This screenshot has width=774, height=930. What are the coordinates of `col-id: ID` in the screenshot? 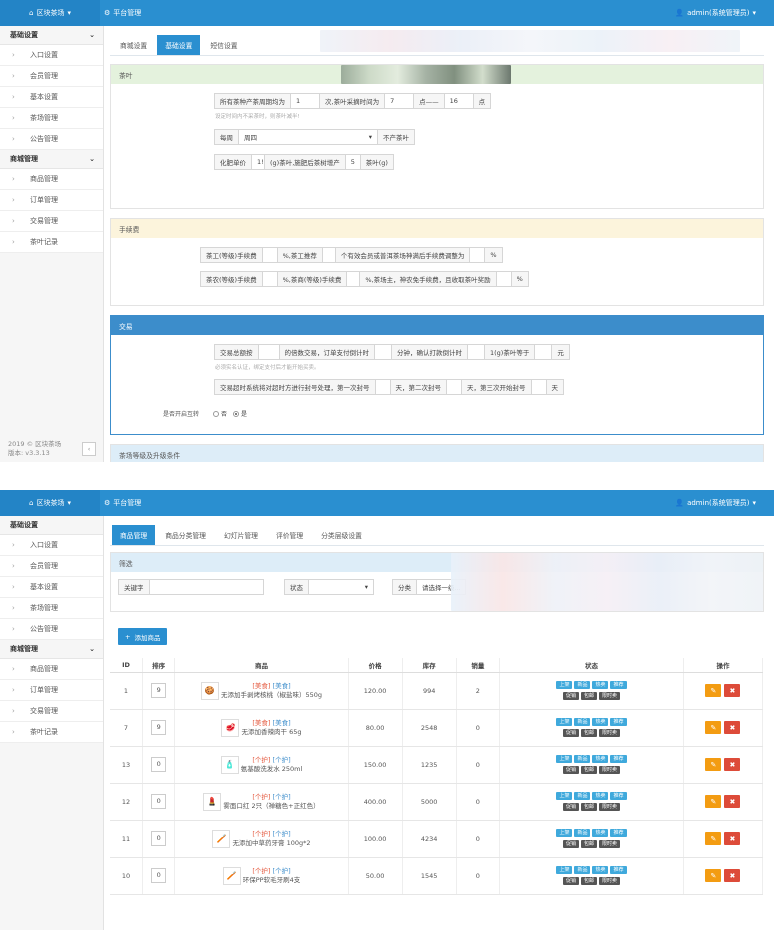 It's located at (126, 665).